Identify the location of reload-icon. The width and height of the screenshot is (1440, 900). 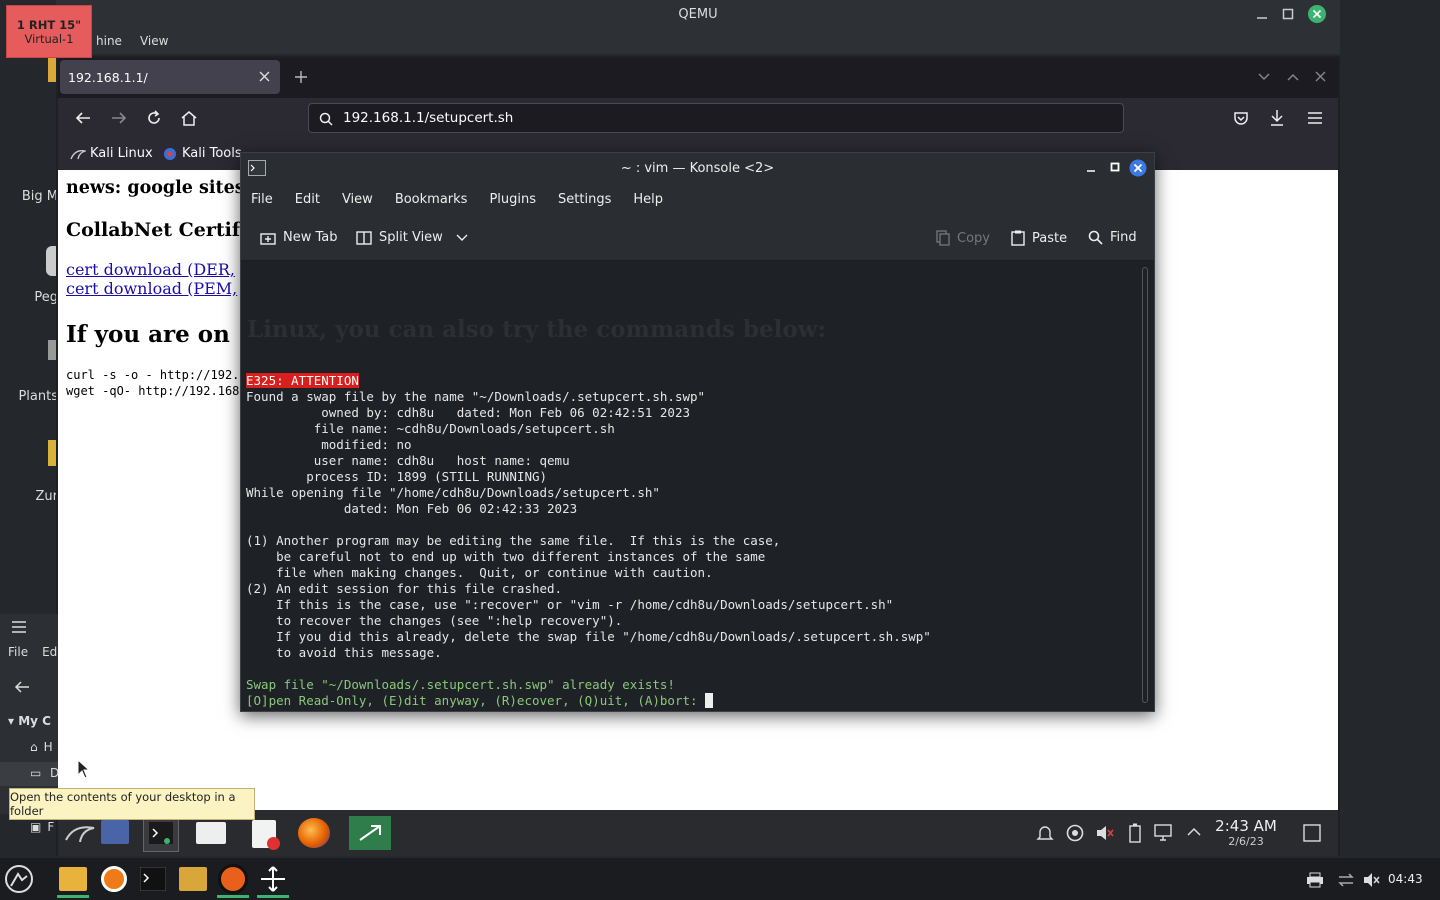
(154, 118).